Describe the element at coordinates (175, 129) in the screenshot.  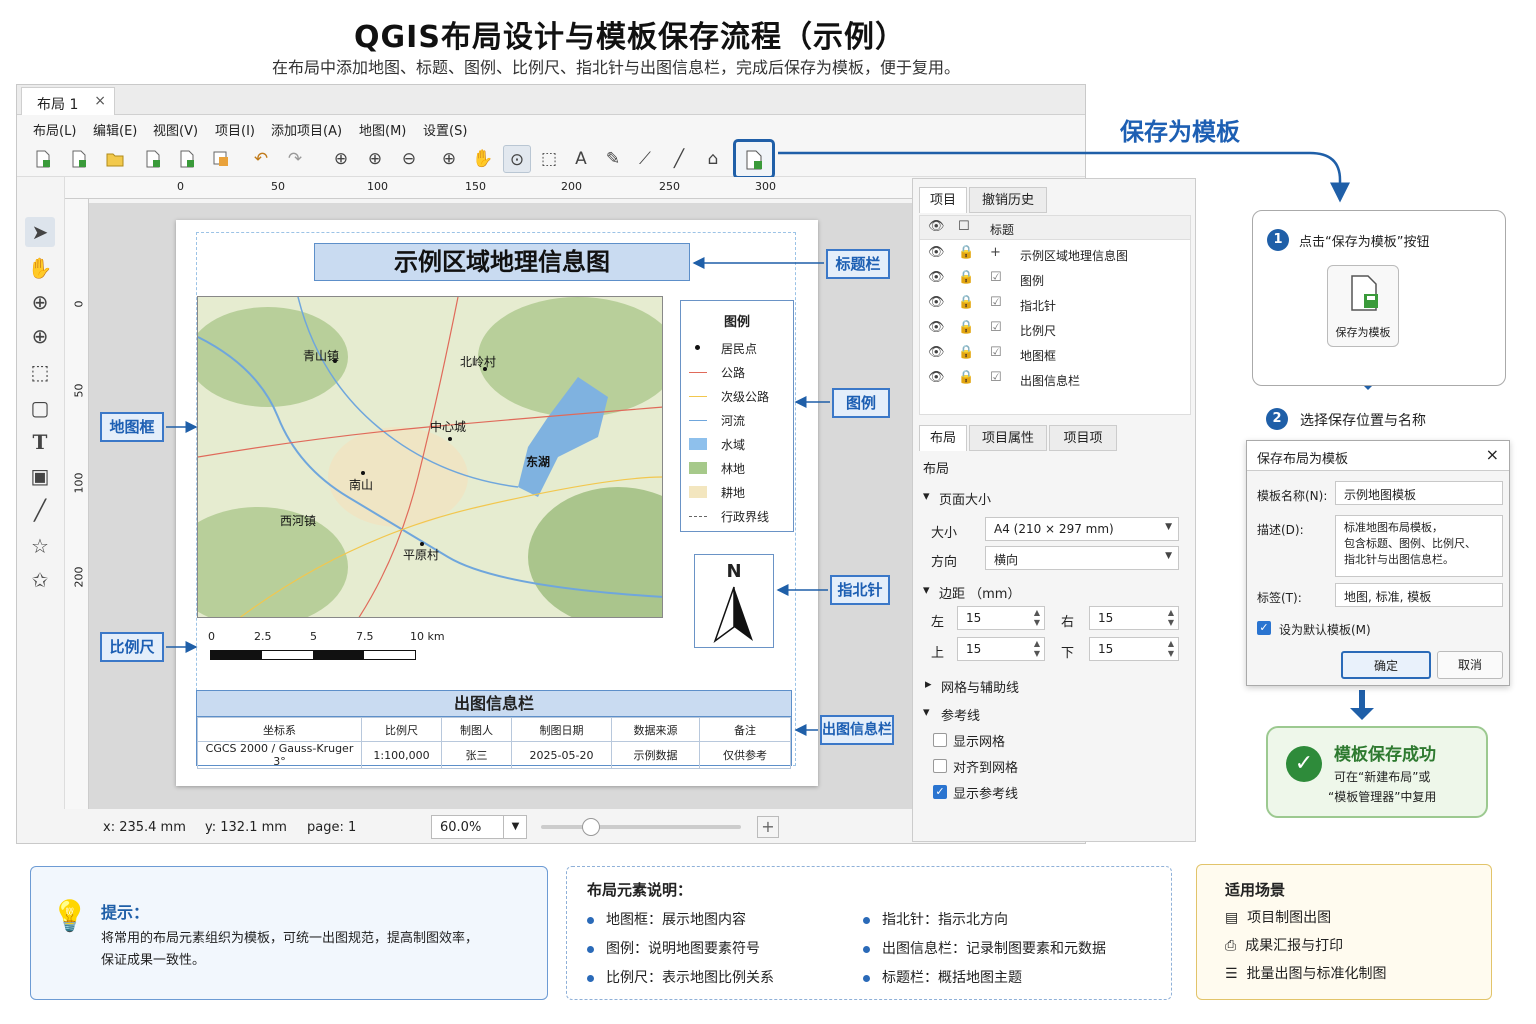
I see `menu-view: 视图(V)` at that location.